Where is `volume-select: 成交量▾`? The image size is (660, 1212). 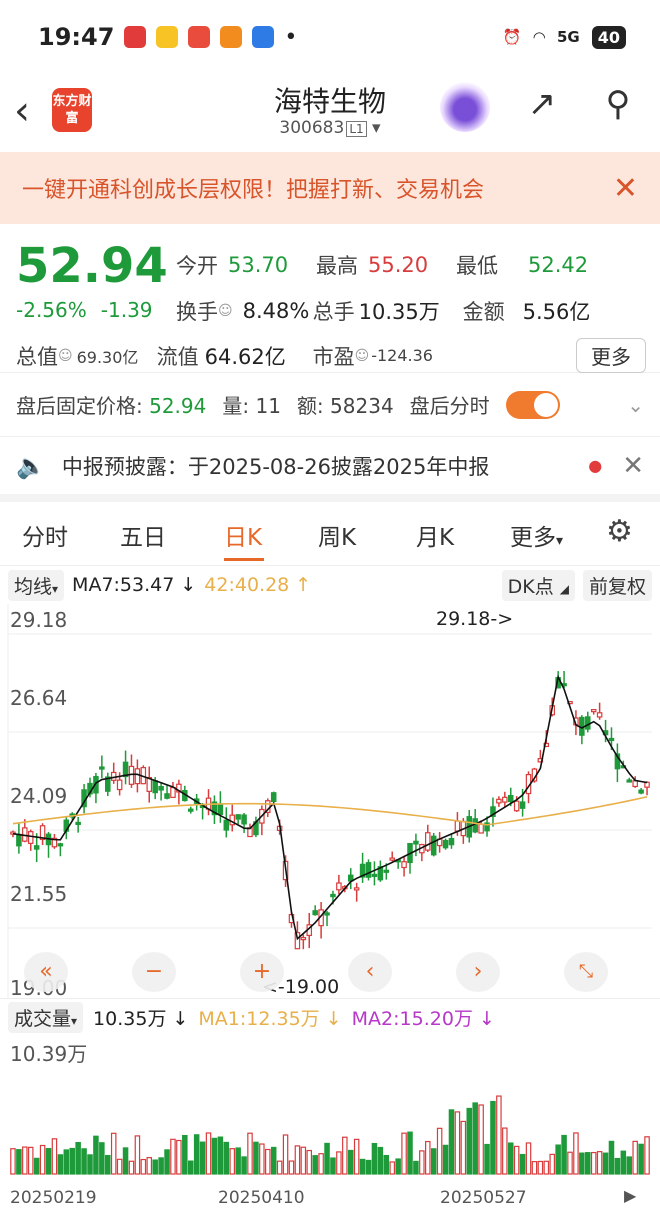
volume-select: 成交量▾ is located at coordinates (46, 1017).